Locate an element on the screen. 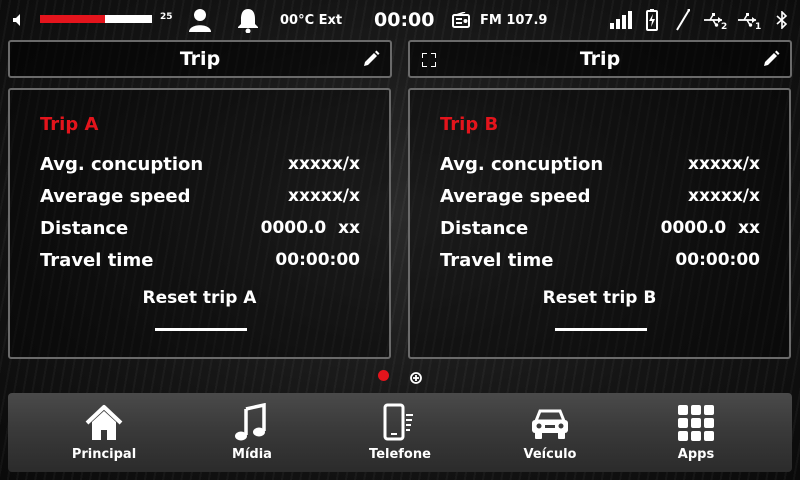 Image resolution: width=800 pixels, height=480 pixels. nav-veiculo: Veículo is located at coordinates (550, 432).